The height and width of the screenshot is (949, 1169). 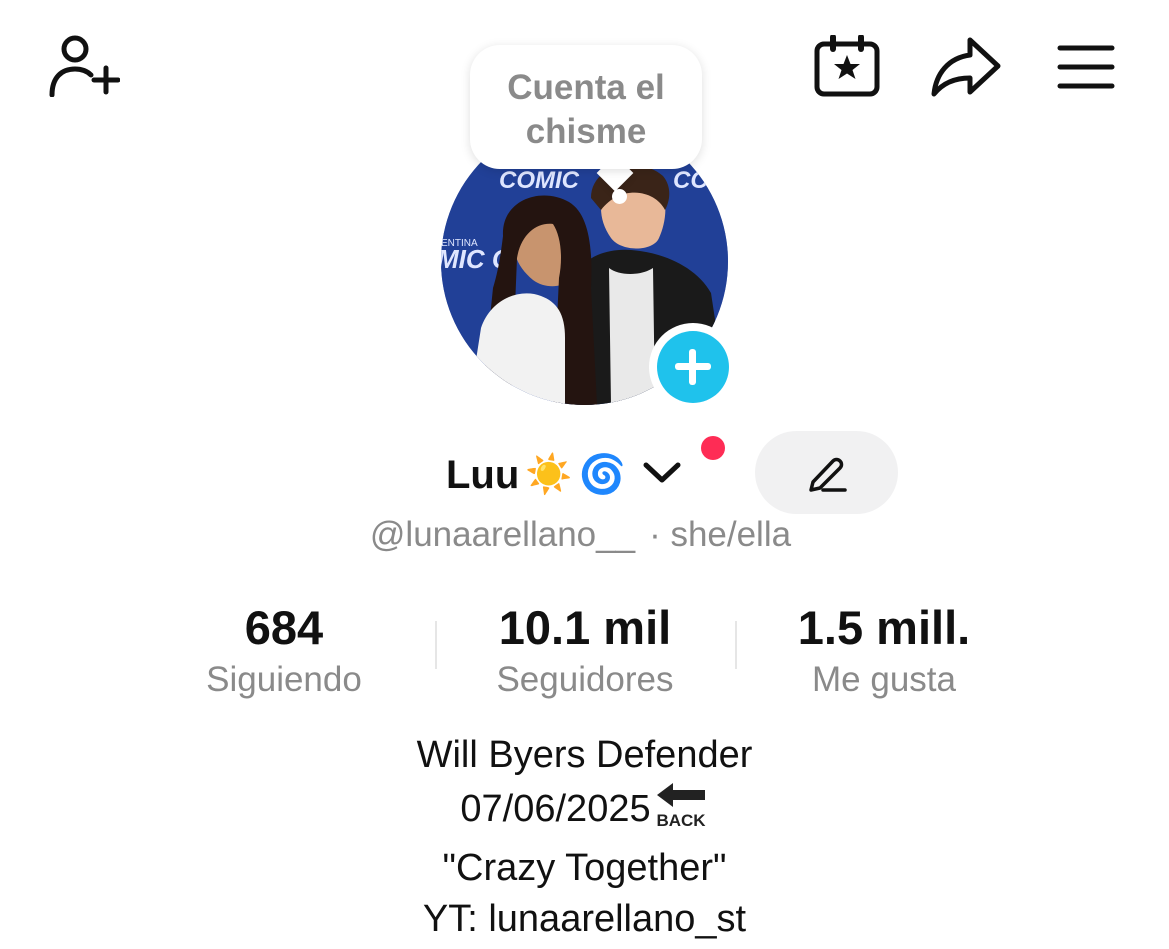 What do you see at coordinates (884, 627) in the screenshot?
I see `likes-count: 1.5 mill.` at bounding box center [884, 627].